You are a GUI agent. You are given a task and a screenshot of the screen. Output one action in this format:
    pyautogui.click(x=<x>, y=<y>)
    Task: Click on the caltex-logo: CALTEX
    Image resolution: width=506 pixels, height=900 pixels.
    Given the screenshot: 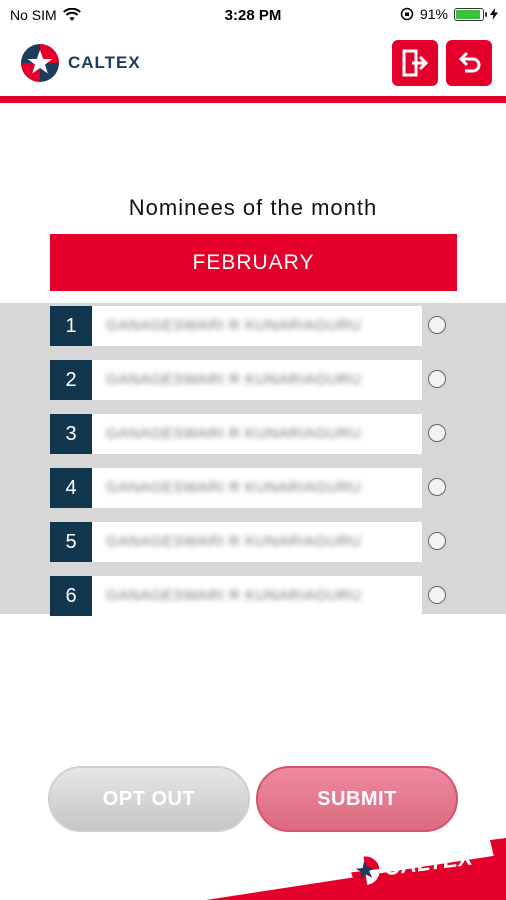 What is the action you would take?
    pyautogui.click(x=80, y=63)
    